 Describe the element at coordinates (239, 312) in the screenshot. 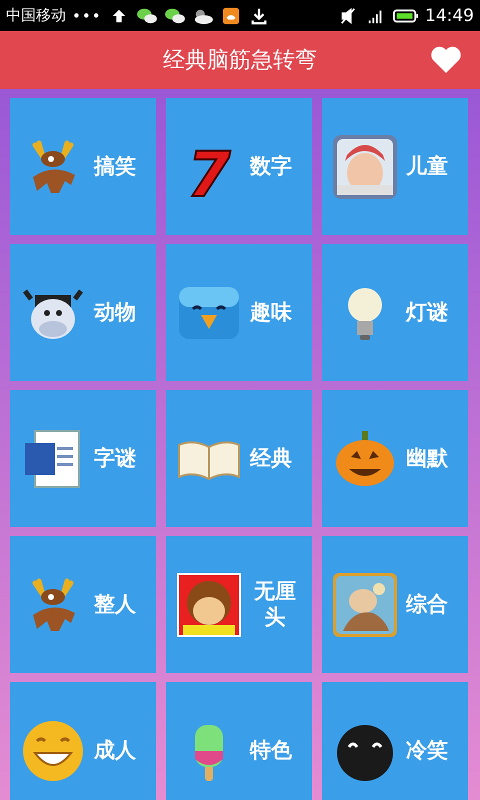

I see `category-tile: 趣味` at that location.